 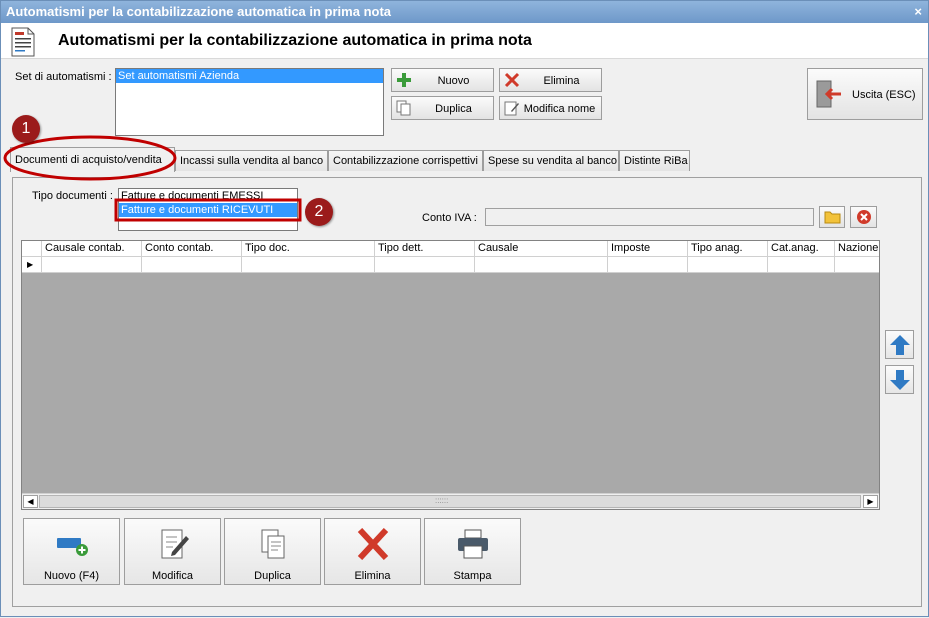 I want to click on elimina-riga-label: Elimina, so click(x=372, y=576).